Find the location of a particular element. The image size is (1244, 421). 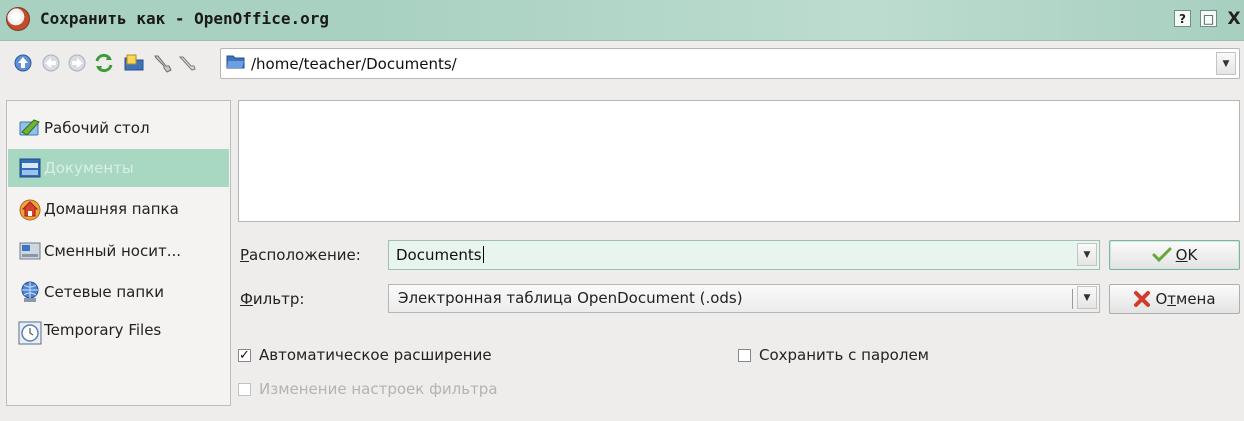

checkmark-icon is located at coordinates (1162, 255).